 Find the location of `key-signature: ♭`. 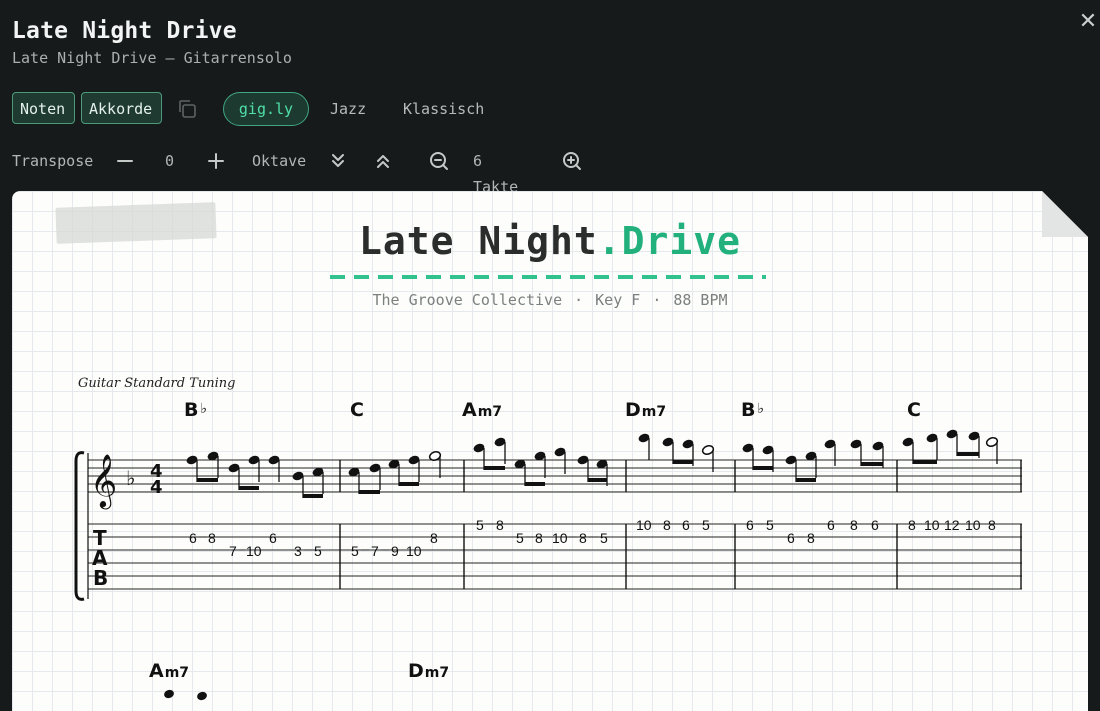

key-signature: ♭ is located at coordinates (130, 478).